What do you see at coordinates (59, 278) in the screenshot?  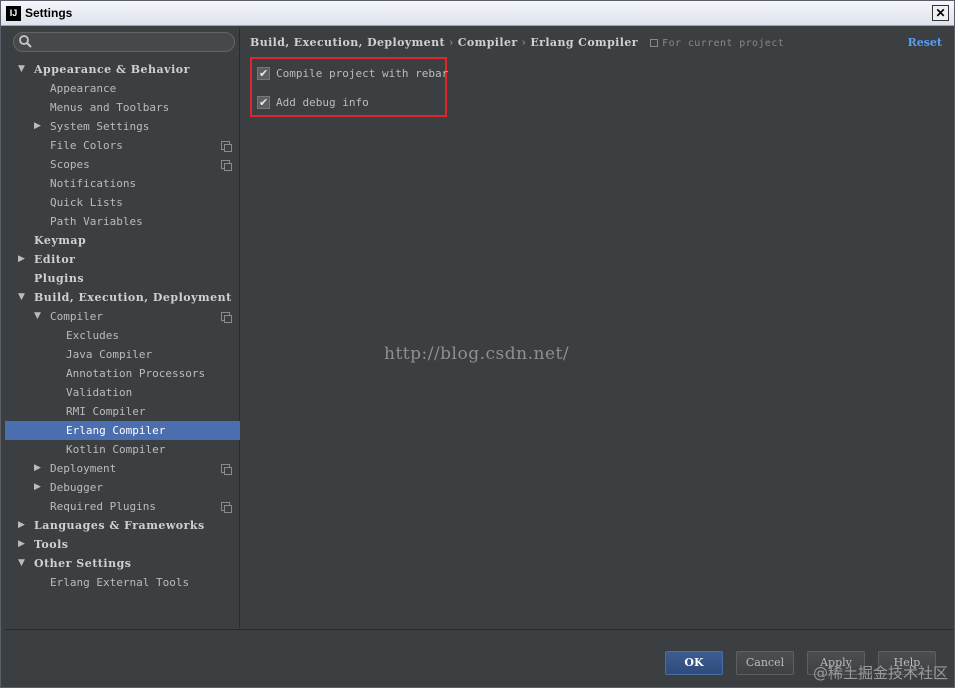 I see `tree-item-label: Plugins` at bounding box center [59, 278].